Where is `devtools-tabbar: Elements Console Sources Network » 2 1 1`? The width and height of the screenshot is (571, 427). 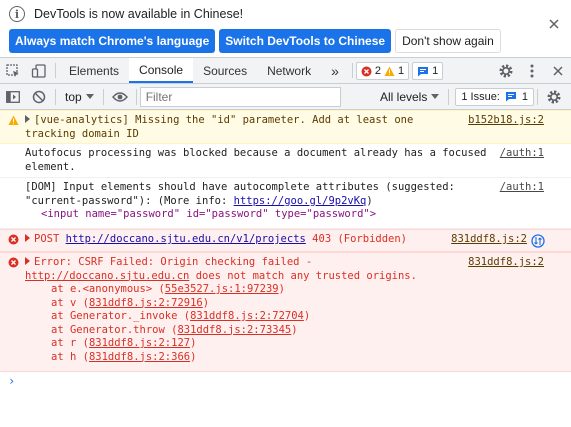 devtools-tabbar: Elements Console Sources Network » 2 1 1 is located at coordinates (285, 70).